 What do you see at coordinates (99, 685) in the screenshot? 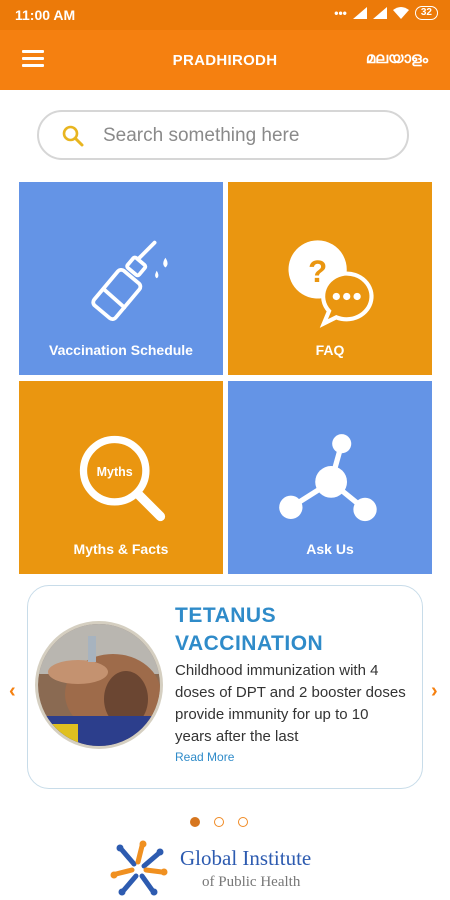
I see `vaccination-photo` at bounding box center [99, 685].